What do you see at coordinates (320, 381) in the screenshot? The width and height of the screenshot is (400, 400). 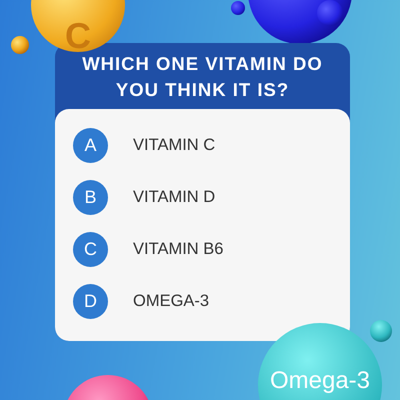 I see `sphere-label: Omega-3` at bounding box center [320, 381].